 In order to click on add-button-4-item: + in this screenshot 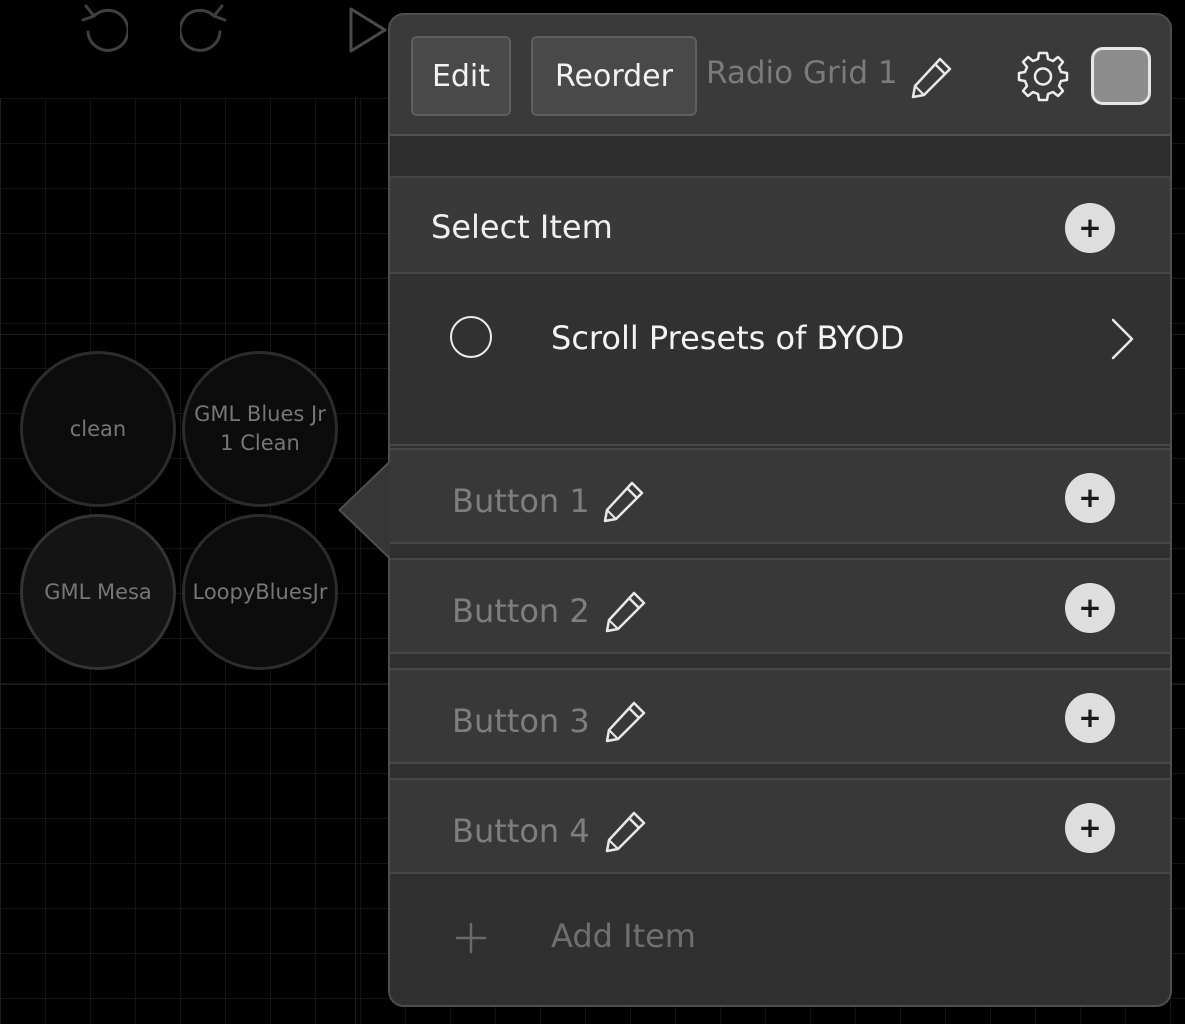, I will do `click(1090, 828)`.